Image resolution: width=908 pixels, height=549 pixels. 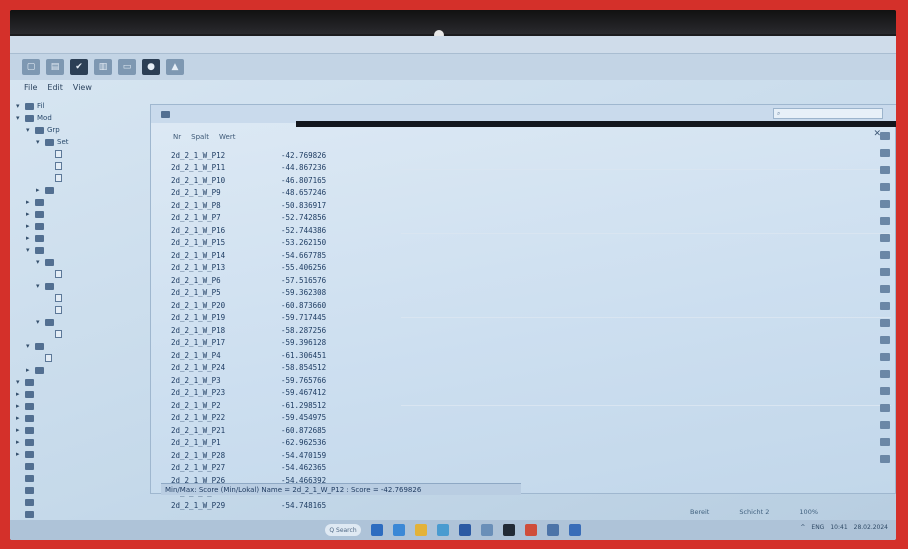 What do you see at coordinates (82, 87) in the screenshot?
I see `menu-view: View` at bounding box center [82, 87].